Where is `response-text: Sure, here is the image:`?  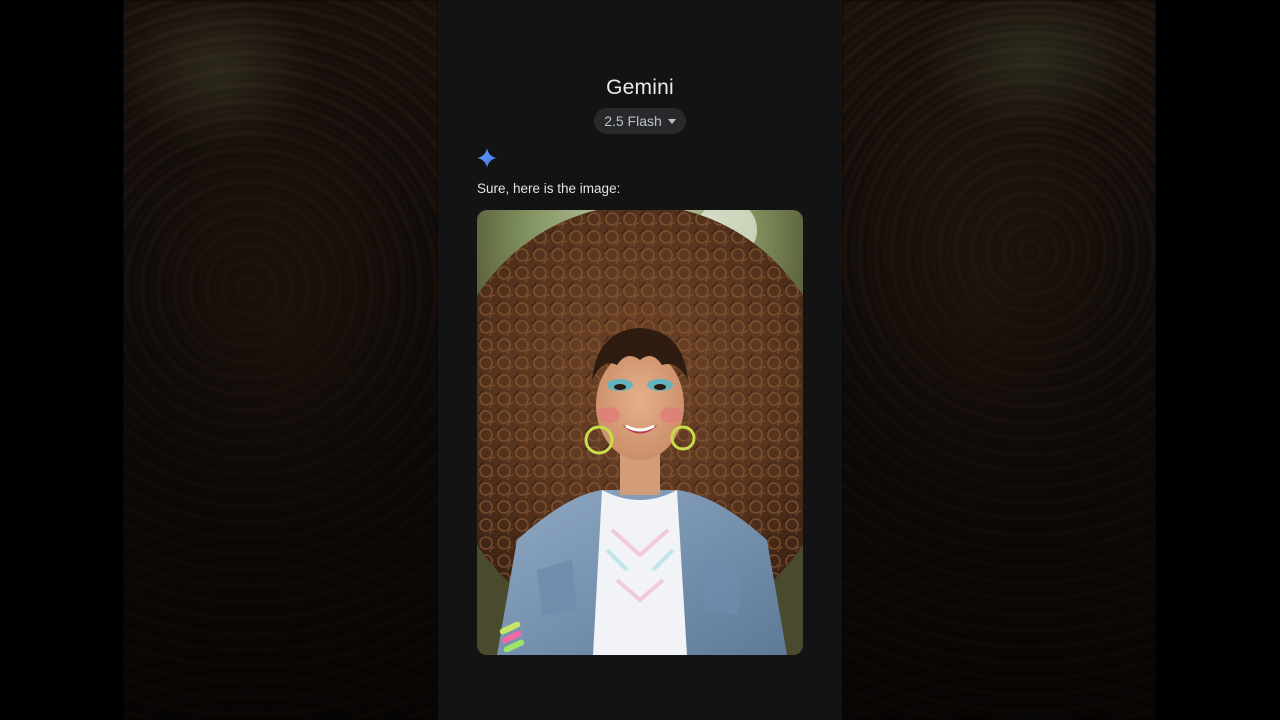 response-text: Sure, here is the image: is located at coordinates (549, 188).